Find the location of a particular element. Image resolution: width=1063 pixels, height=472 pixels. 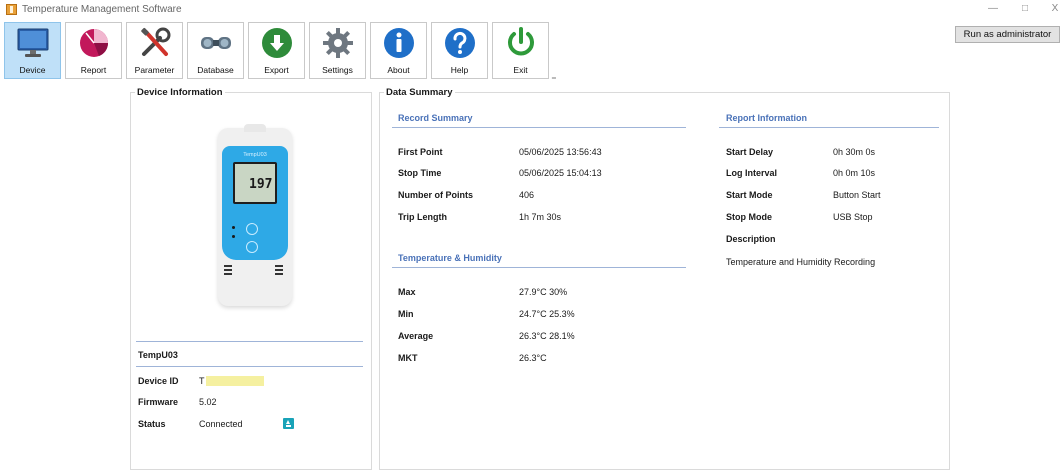

toolbar-settings-label: Settings is located at coordinates (337, 70).